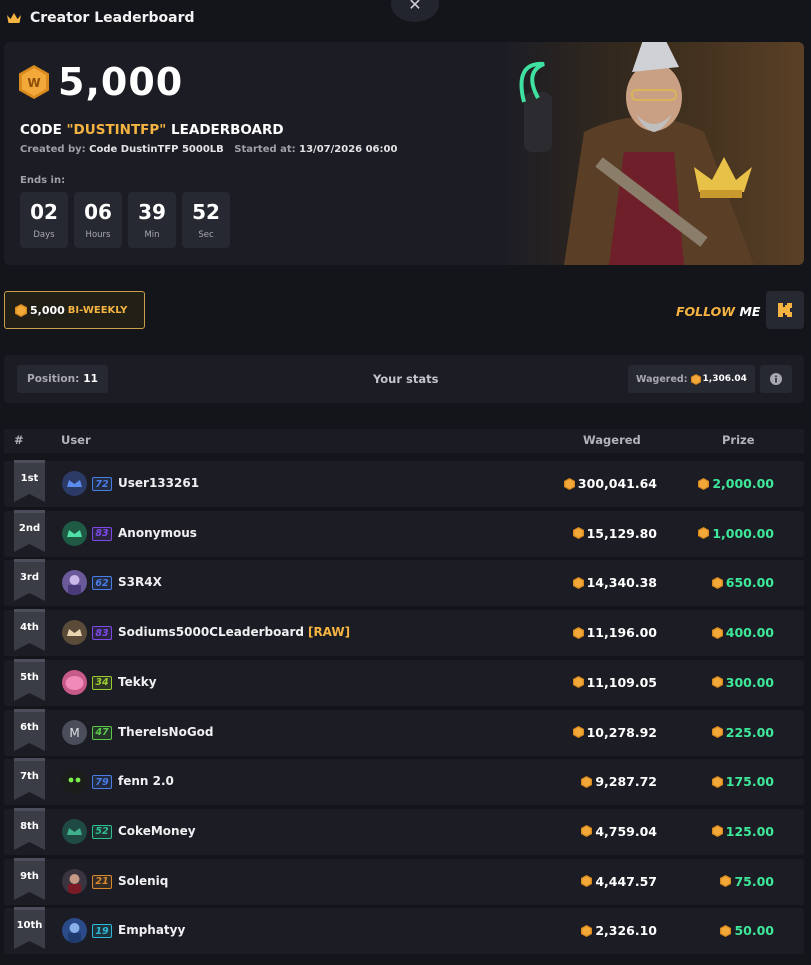 This screenshot has height=965, width=811. Describe the element at coordinates (137, 682) in the screenshot. I see `username: Tekky` at that location.